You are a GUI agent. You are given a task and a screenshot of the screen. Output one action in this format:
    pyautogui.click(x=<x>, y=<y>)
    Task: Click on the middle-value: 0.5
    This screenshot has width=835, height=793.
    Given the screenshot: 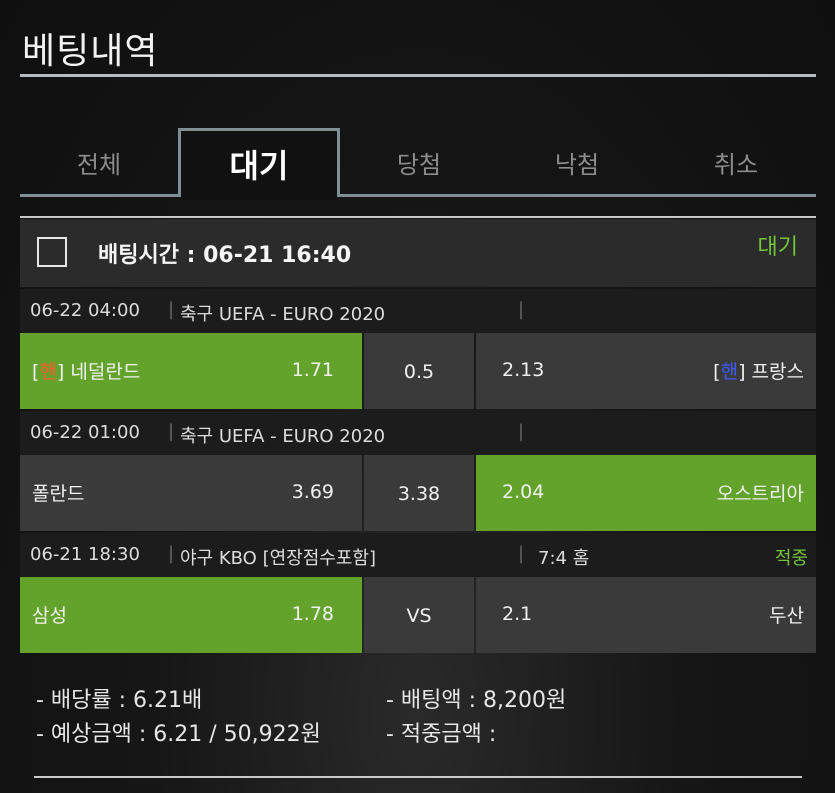 What is the action you would take?
    pyautogui.click(x=419, y=372)
    